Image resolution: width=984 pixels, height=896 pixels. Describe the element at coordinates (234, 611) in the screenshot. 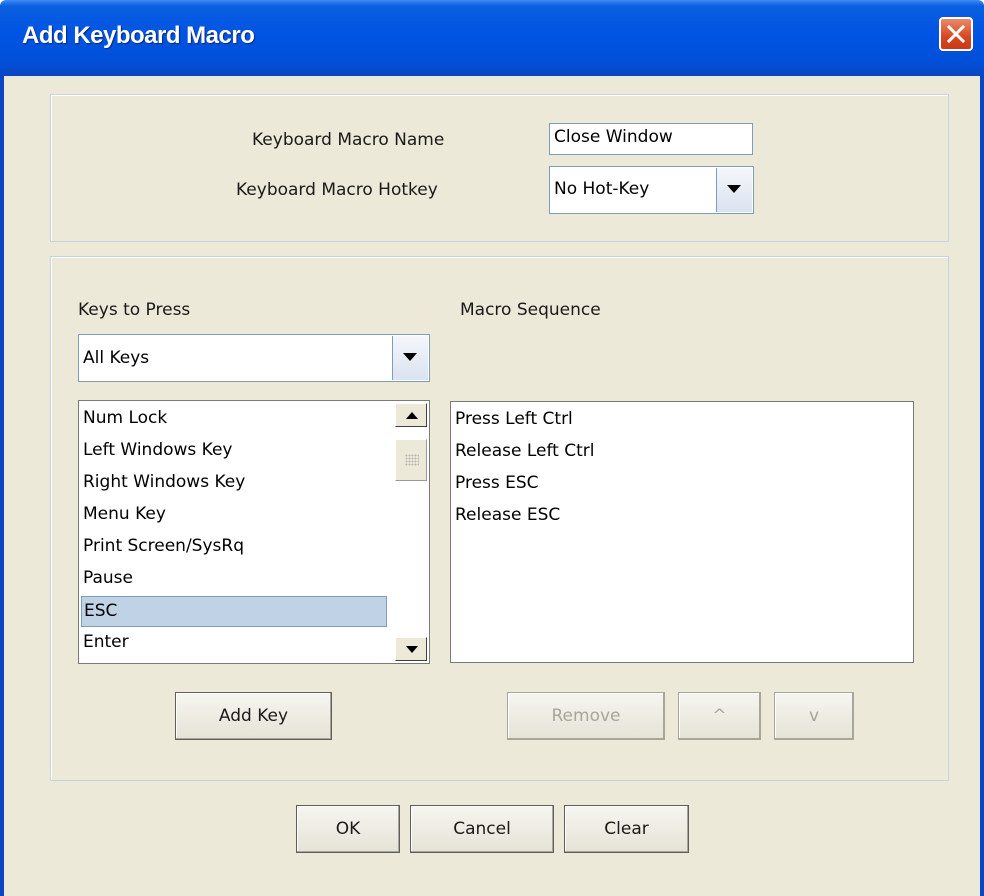

I see `key-item-esc-selected: ESC` at that location.